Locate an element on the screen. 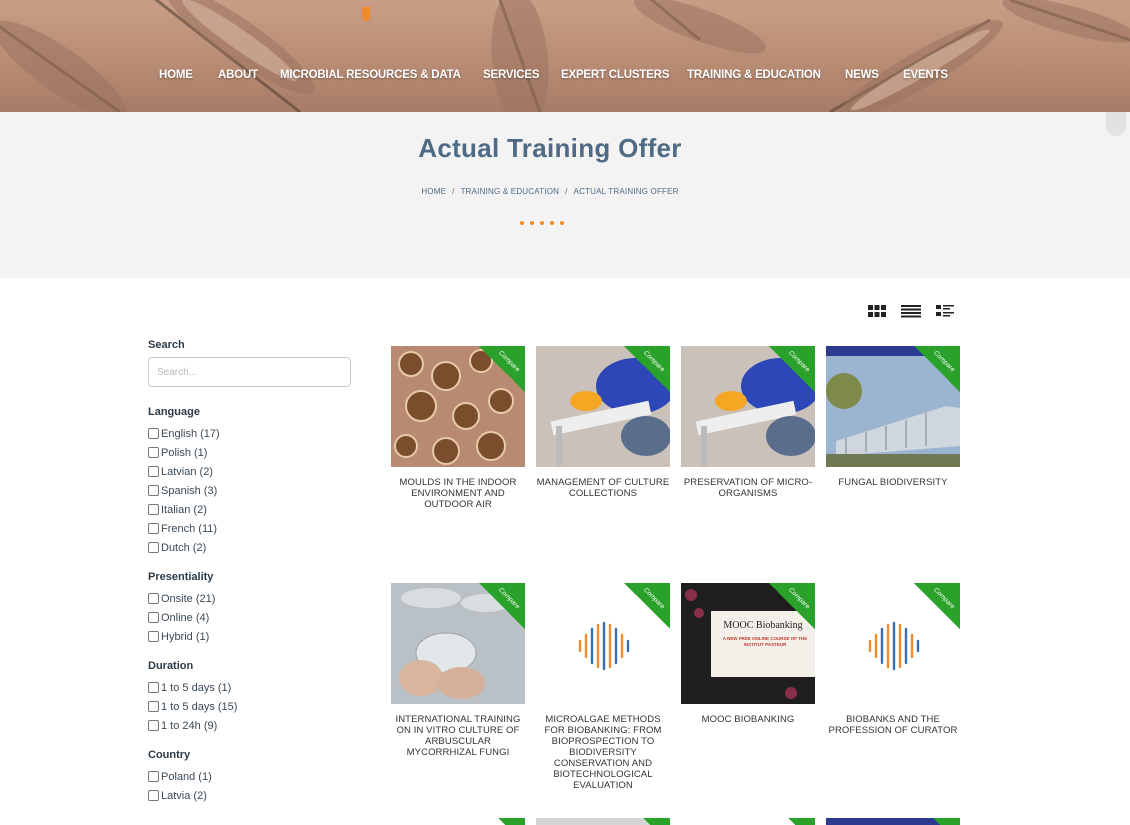  nav-services: SERVICES is located at coordinates (511, 75).